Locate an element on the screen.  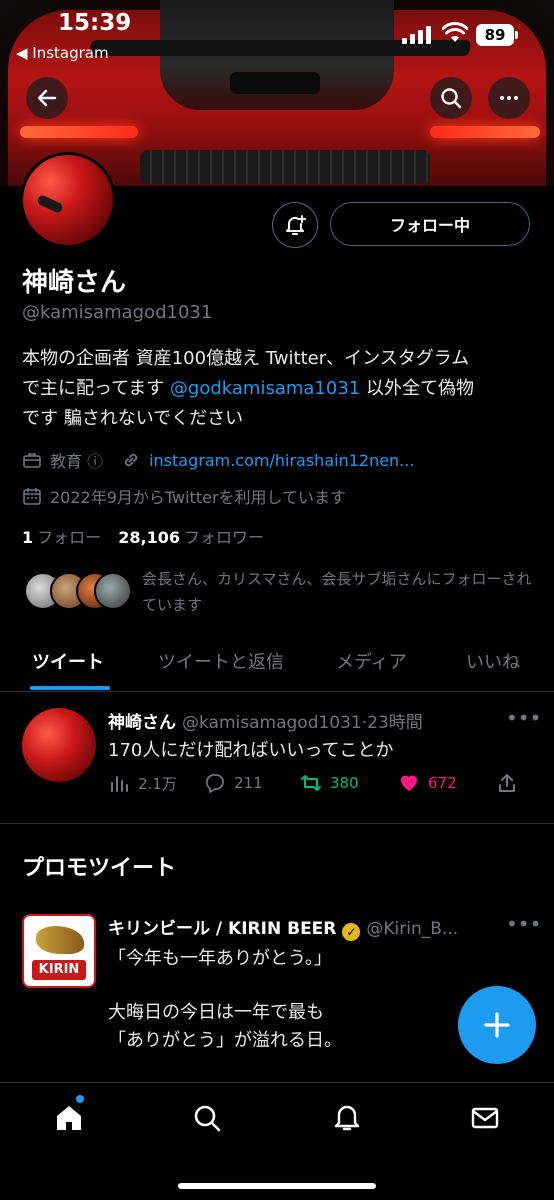
share-button is located at coordinates (511, 783).